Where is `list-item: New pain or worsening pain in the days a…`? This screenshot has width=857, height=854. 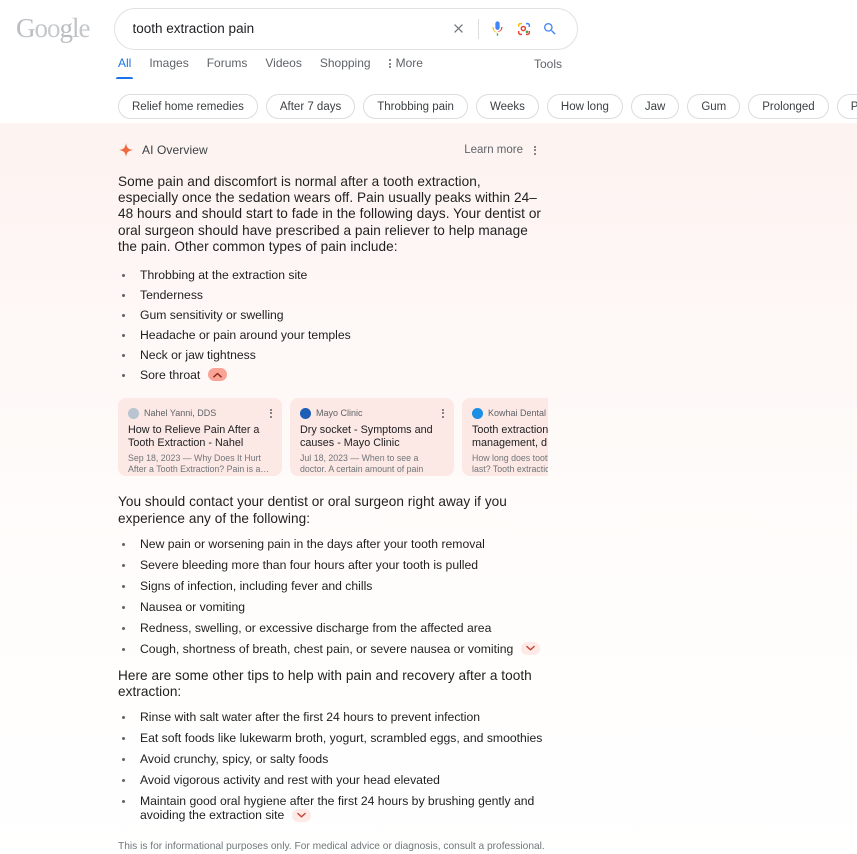
list-item: New pain or worsening pain in the days a… is located at coordinates (330, 544).